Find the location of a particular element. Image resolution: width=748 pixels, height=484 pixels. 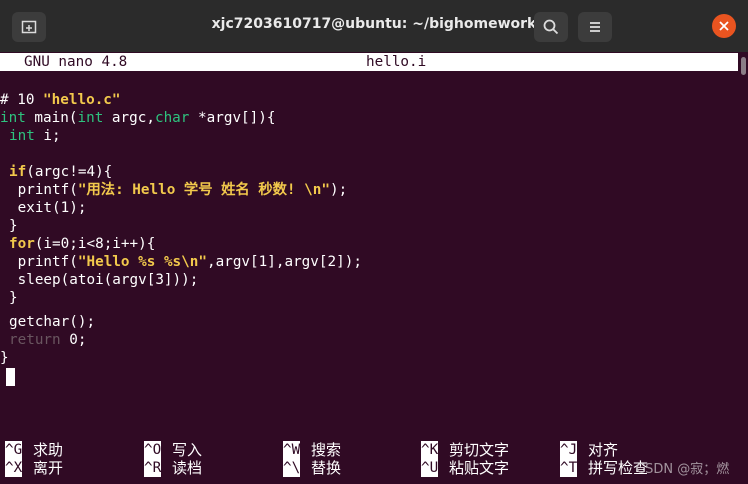

hamburger-menu-icon is located at coordinates (595, 27).